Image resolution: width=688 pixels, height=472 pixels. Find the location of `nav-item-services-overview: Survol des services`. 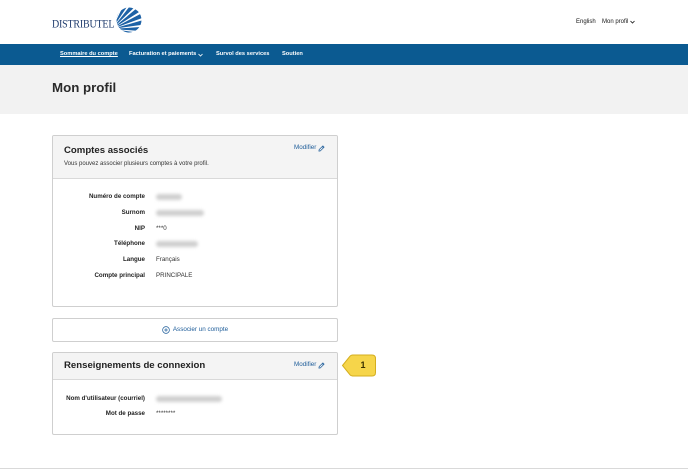

nav-item-services-overview: Survol des services is located at coordinates (242, 54).